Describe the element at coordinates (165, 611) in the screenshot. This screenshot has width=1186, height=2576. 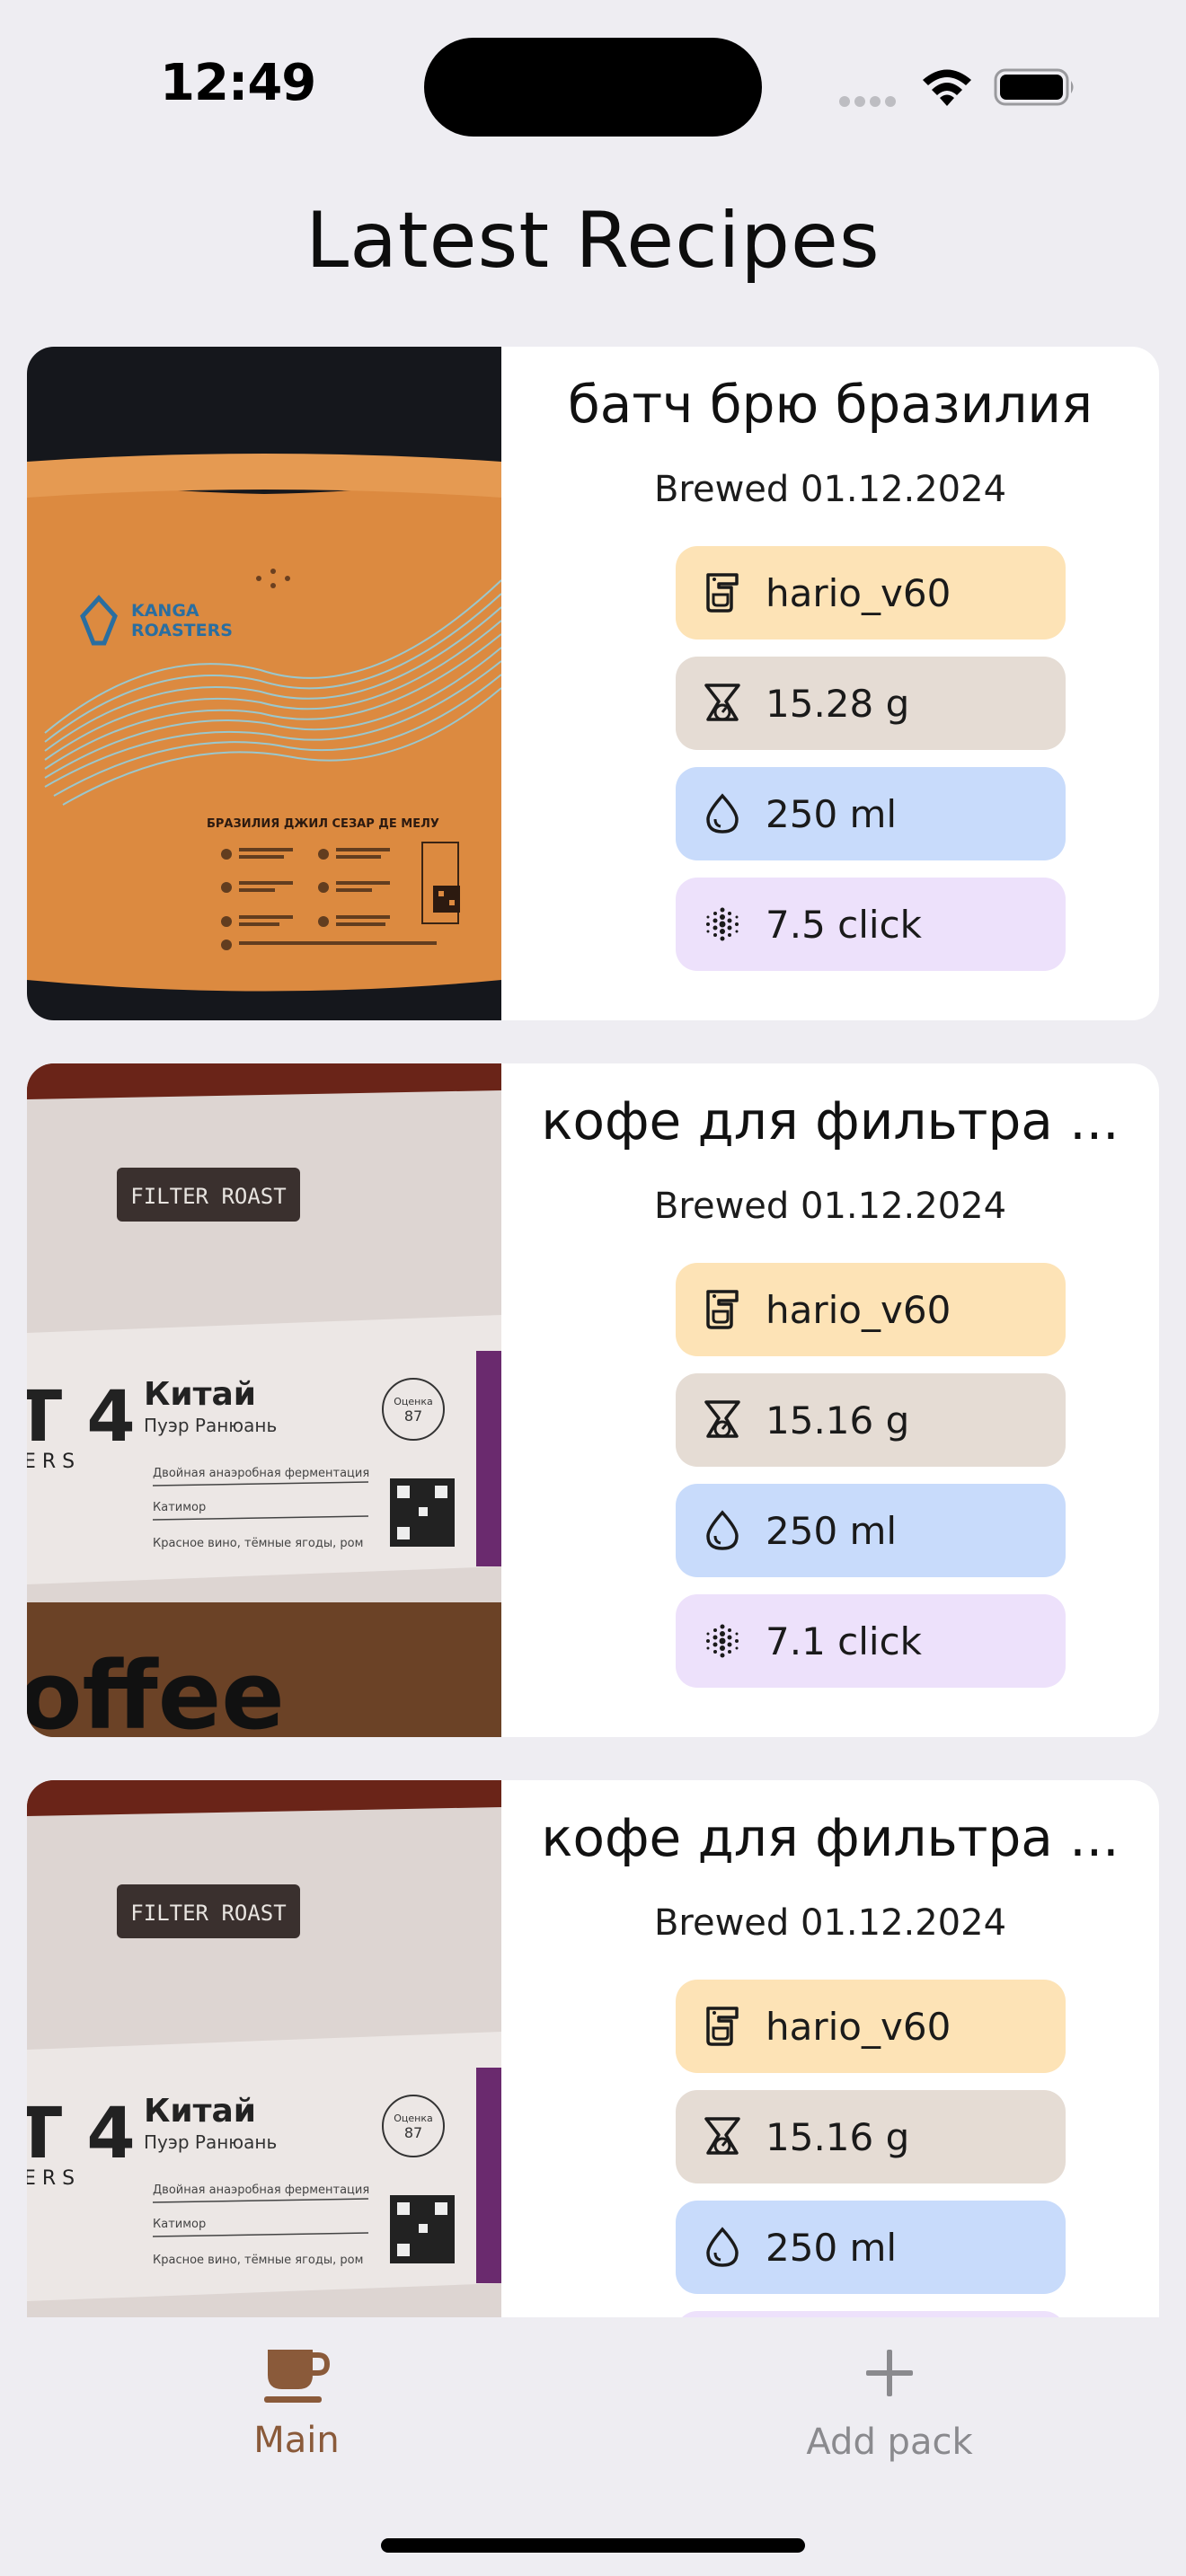
I see `bag-brand-text: KANGA` at that location.